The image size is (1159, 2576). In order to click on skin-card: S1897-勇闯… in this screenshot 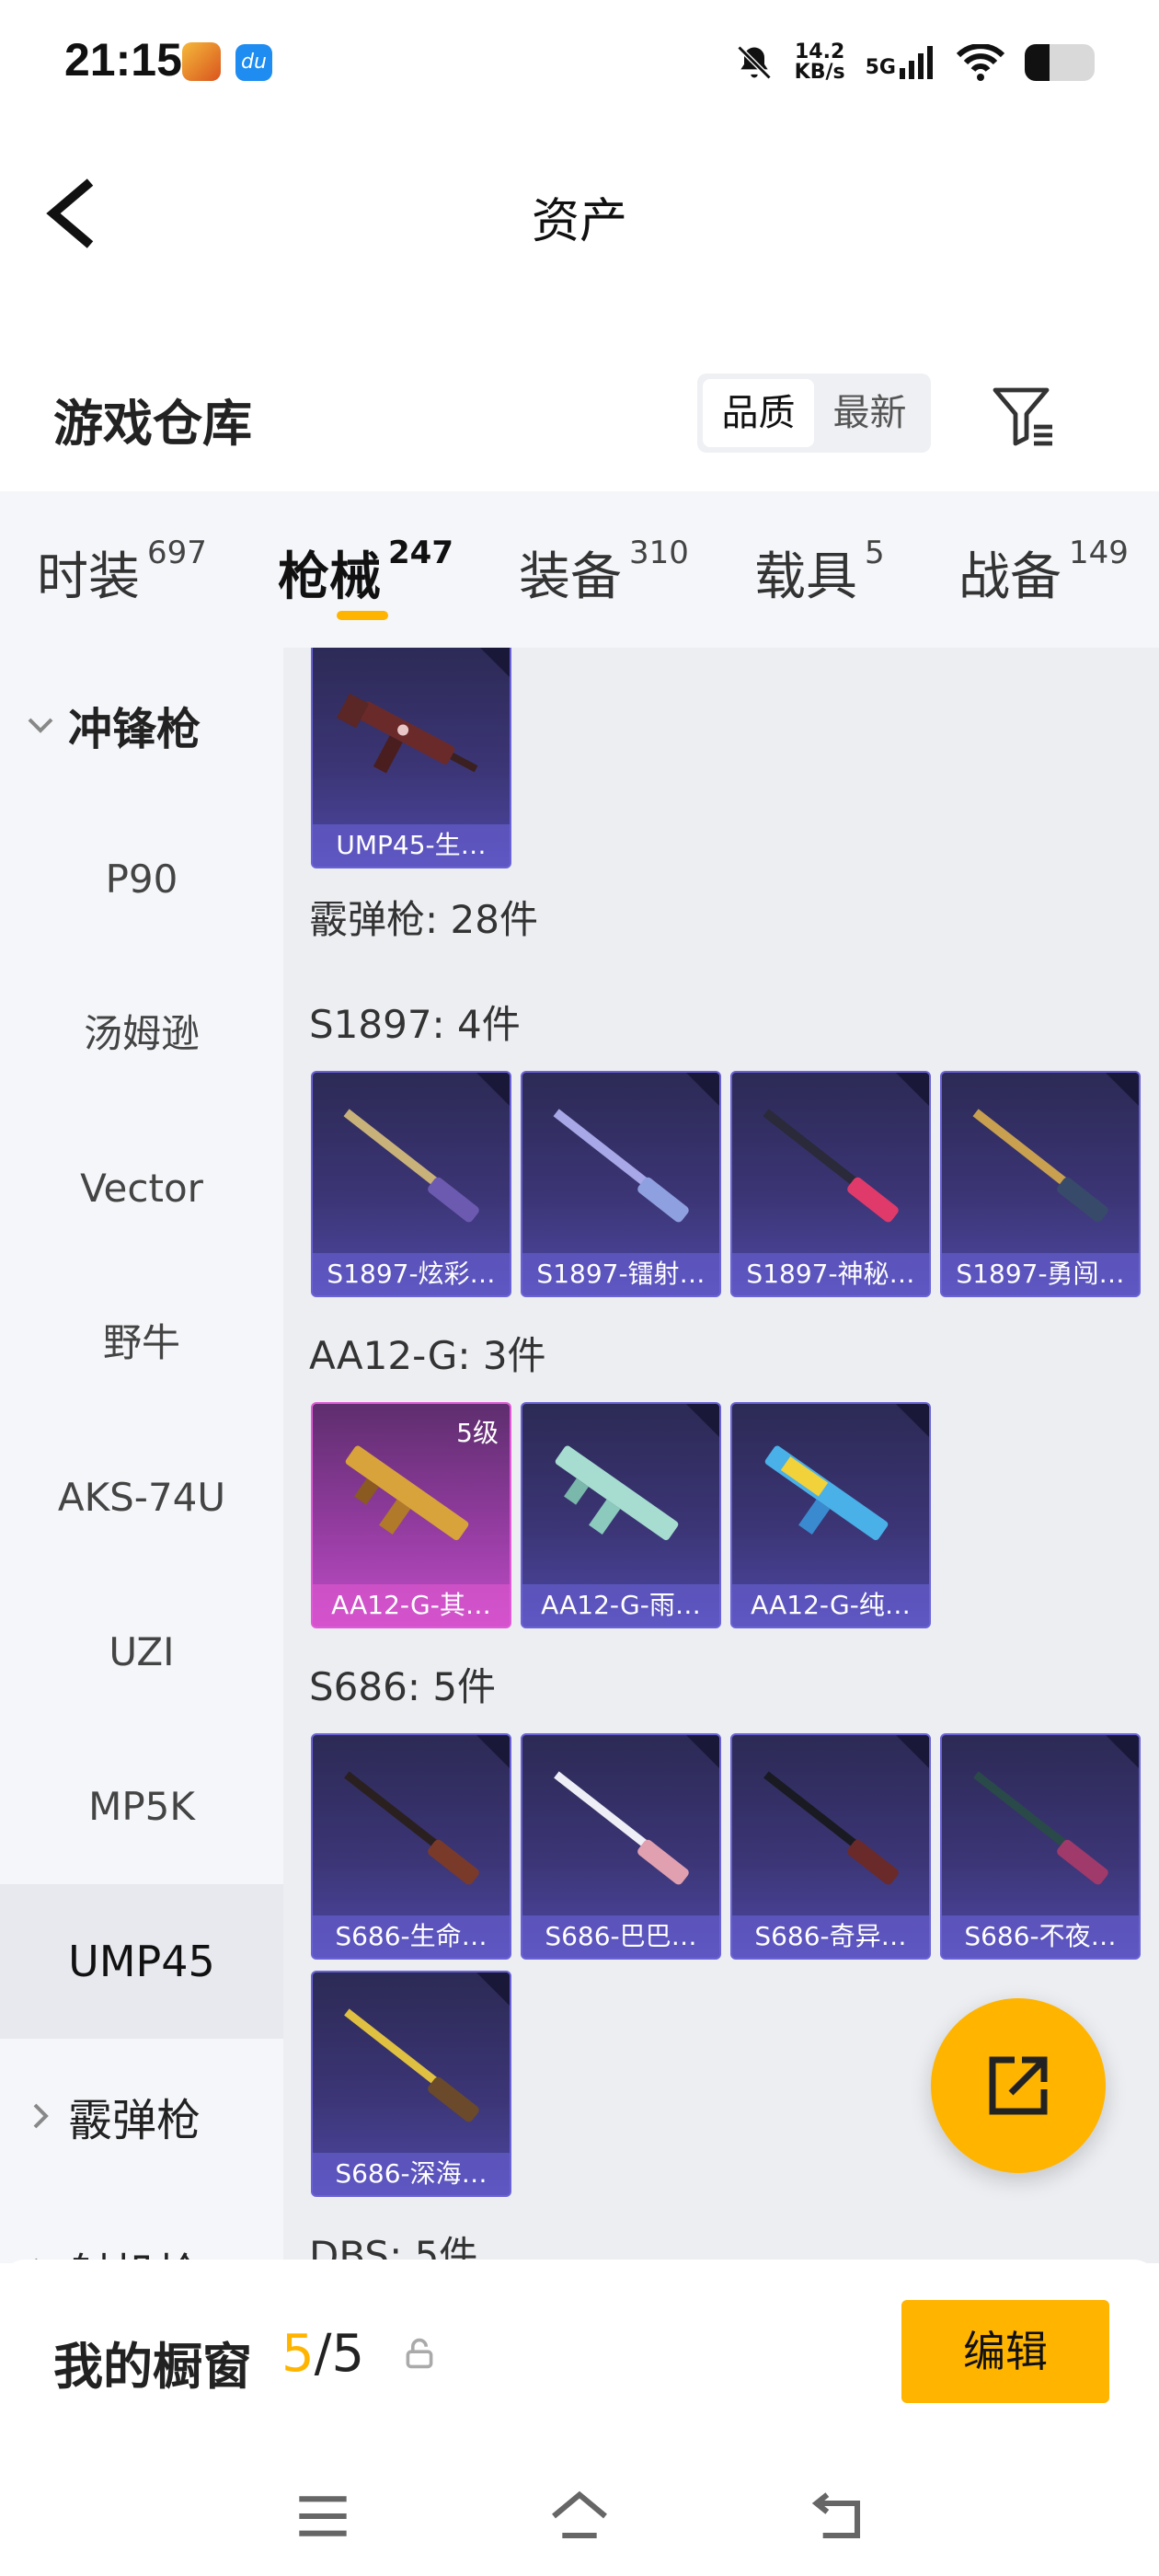, I will do `click(1040, 1184)`.